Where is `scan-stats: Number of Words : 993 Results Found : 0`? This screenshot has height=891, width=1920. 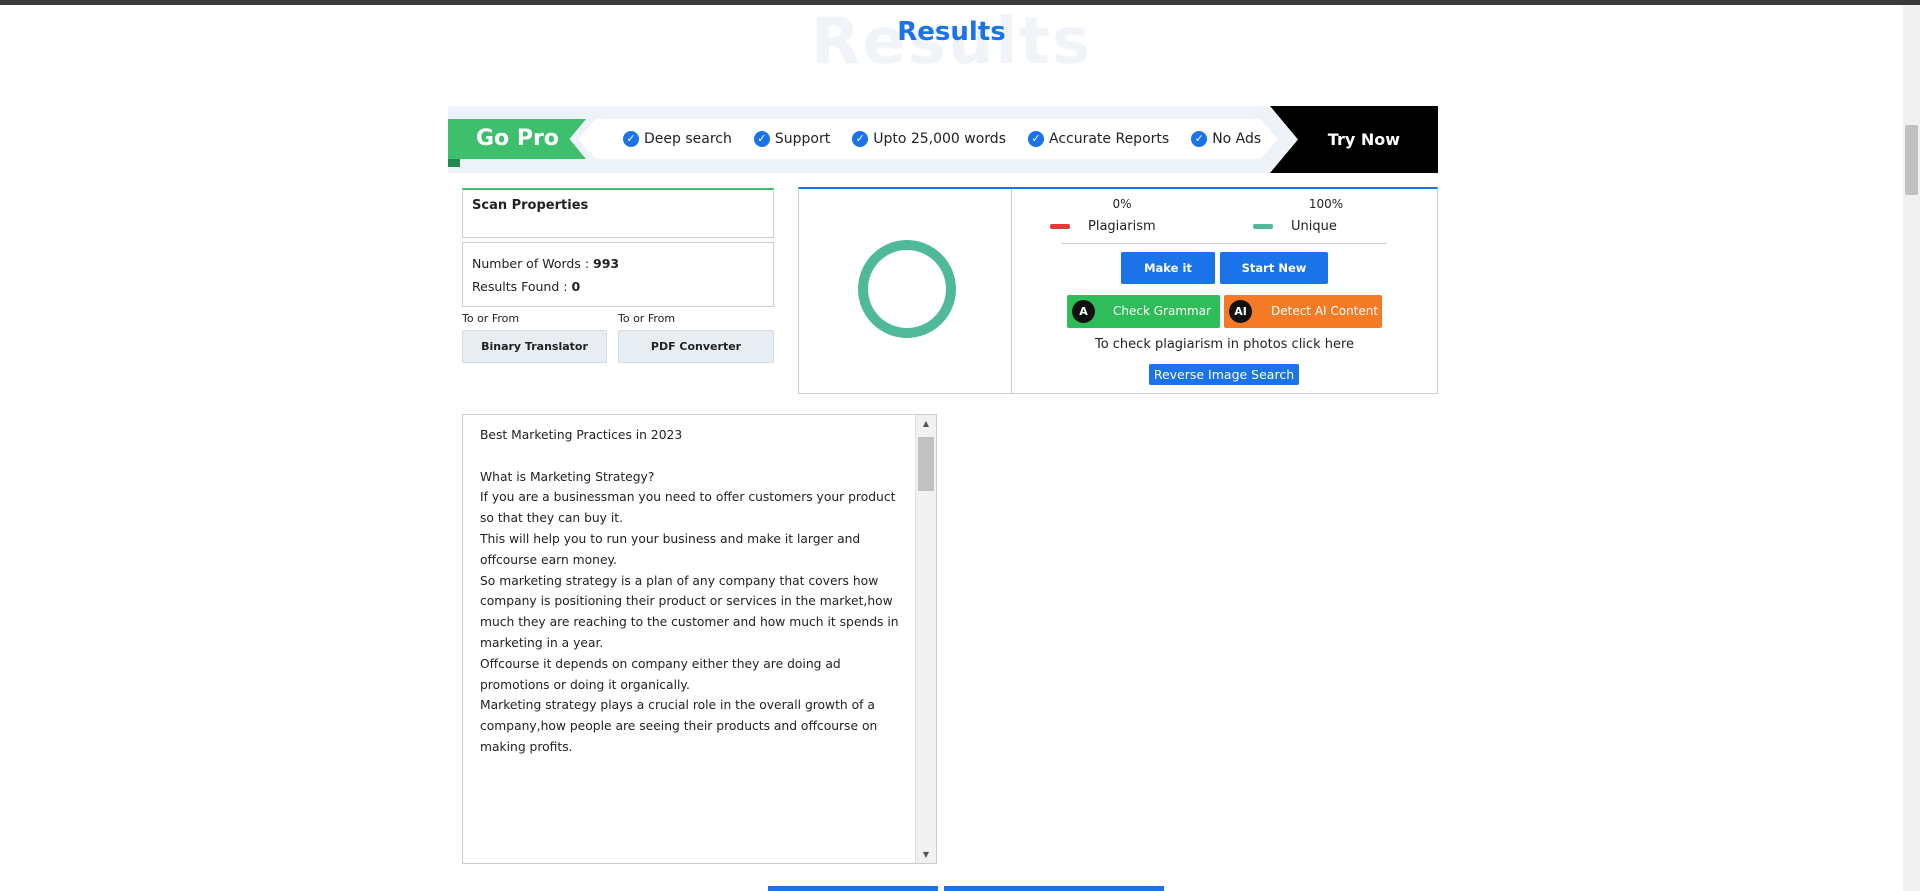
scan-stats: Number of Words : 993 Results Found : 0 is located at coordinates (618, 274).